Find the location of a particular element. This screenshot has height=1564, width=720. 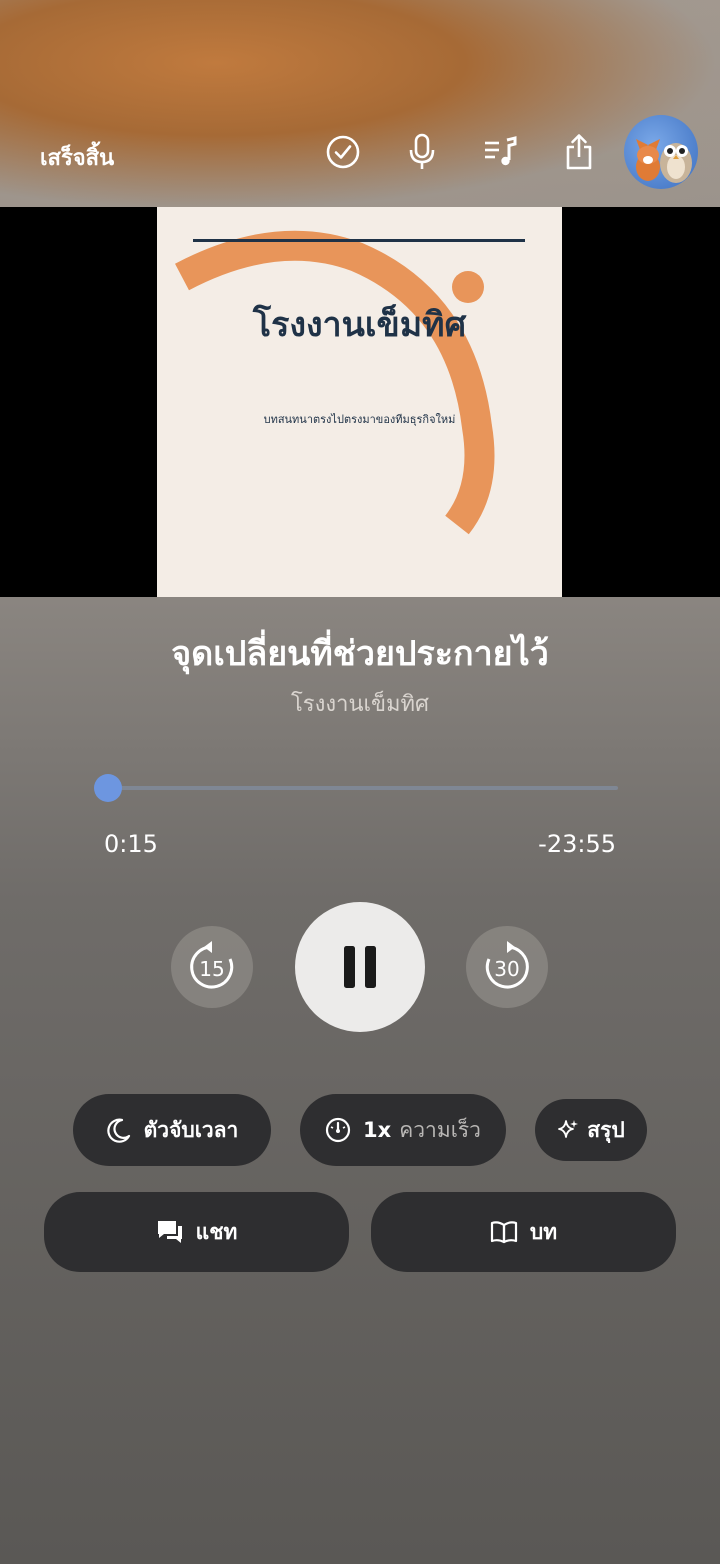

avatar is located at coordinates (661, 152).